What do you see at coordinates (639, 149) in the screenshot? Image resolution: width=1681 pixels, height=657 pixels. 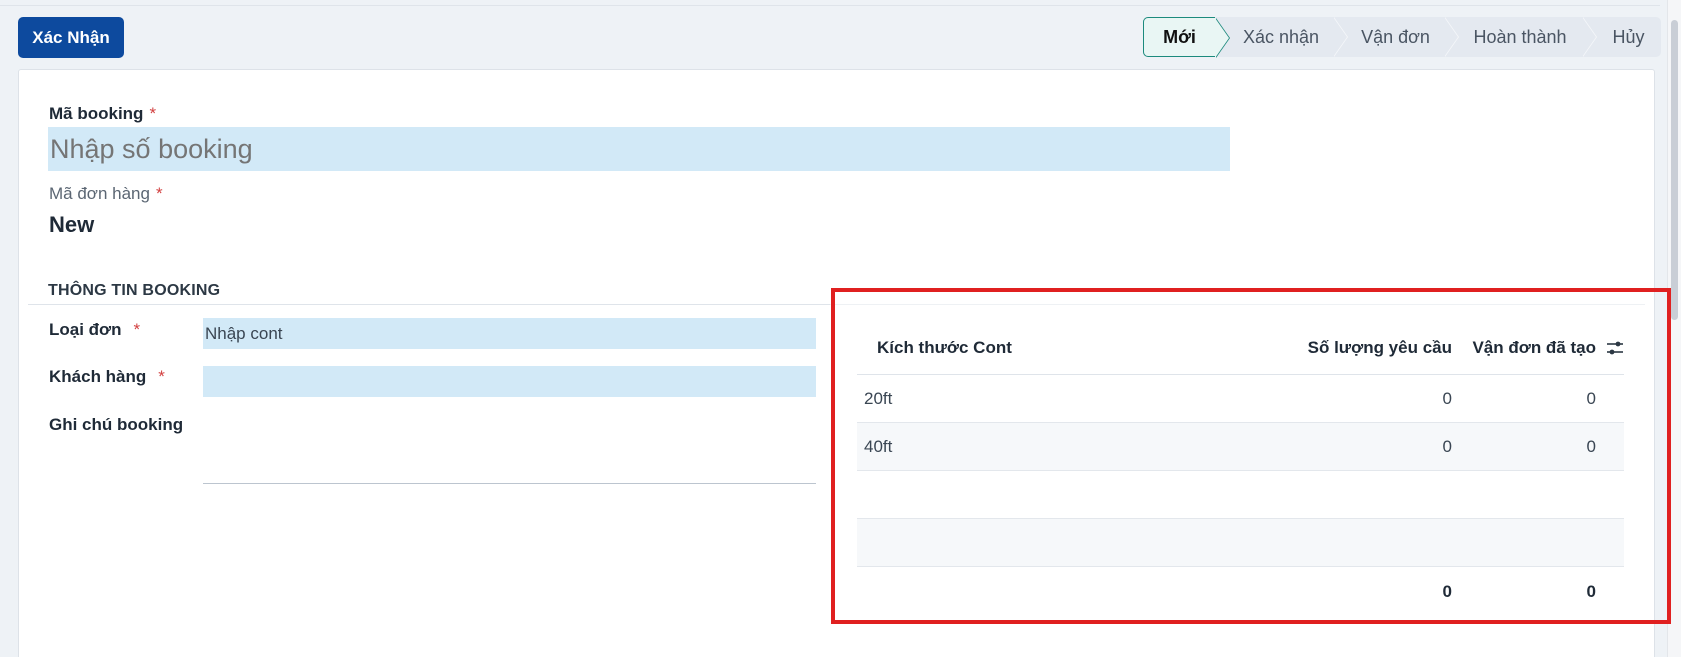 I see `booking-code-input` at bounding box center [639, 149].